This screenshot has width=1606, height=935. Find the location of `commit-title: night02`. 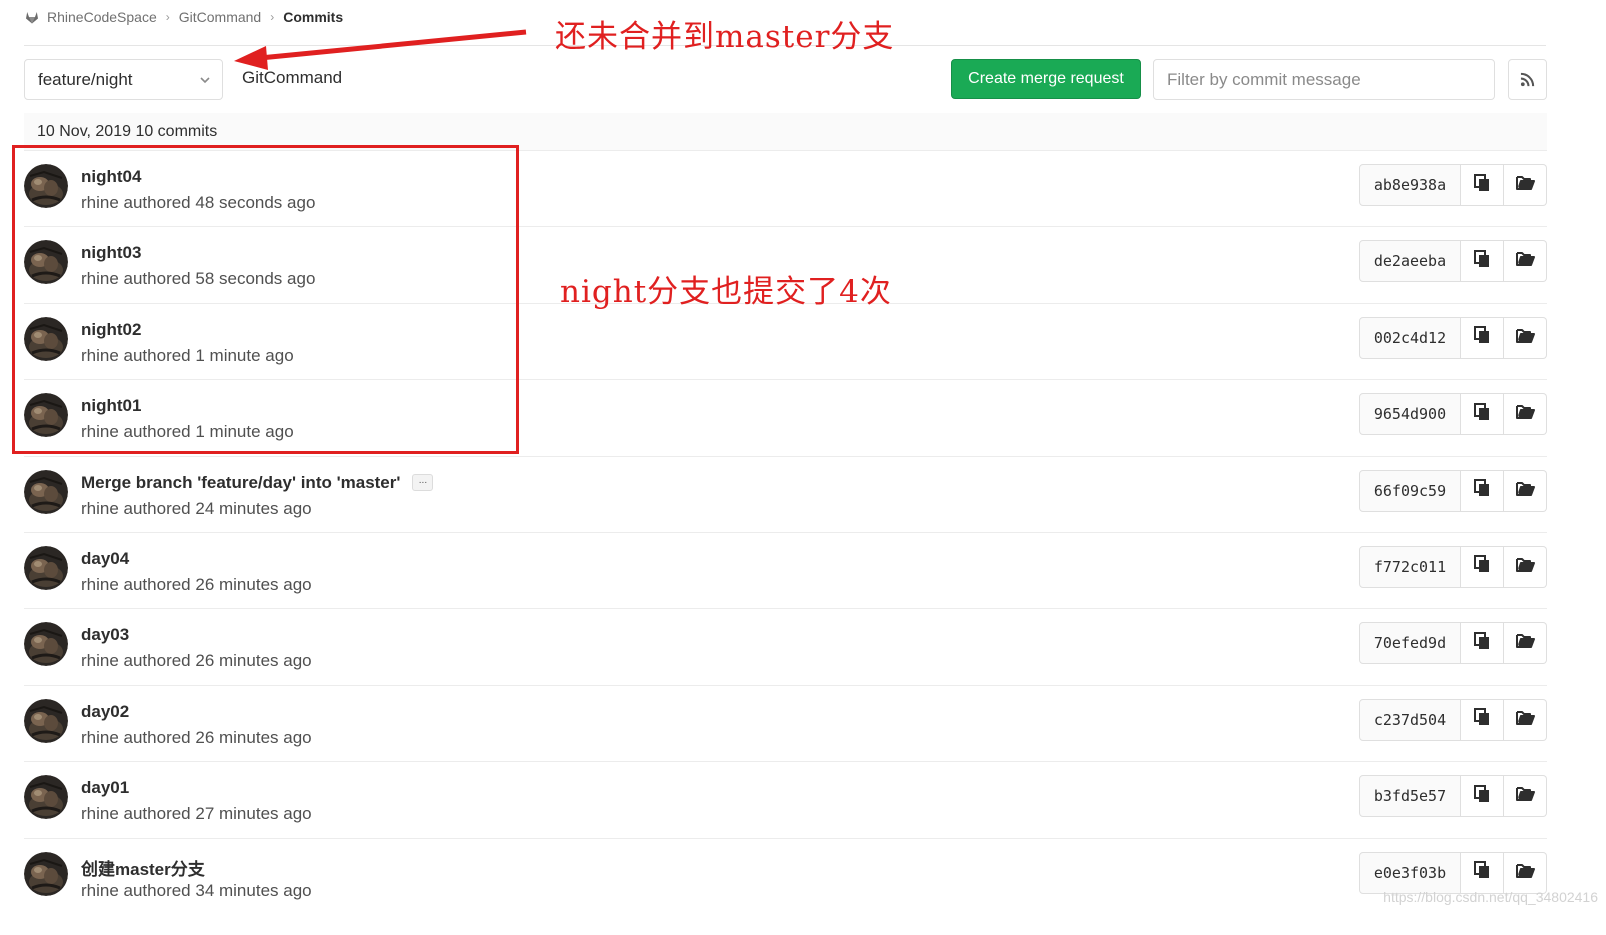

commit-title: night02 is located at coordinates (111, 330).